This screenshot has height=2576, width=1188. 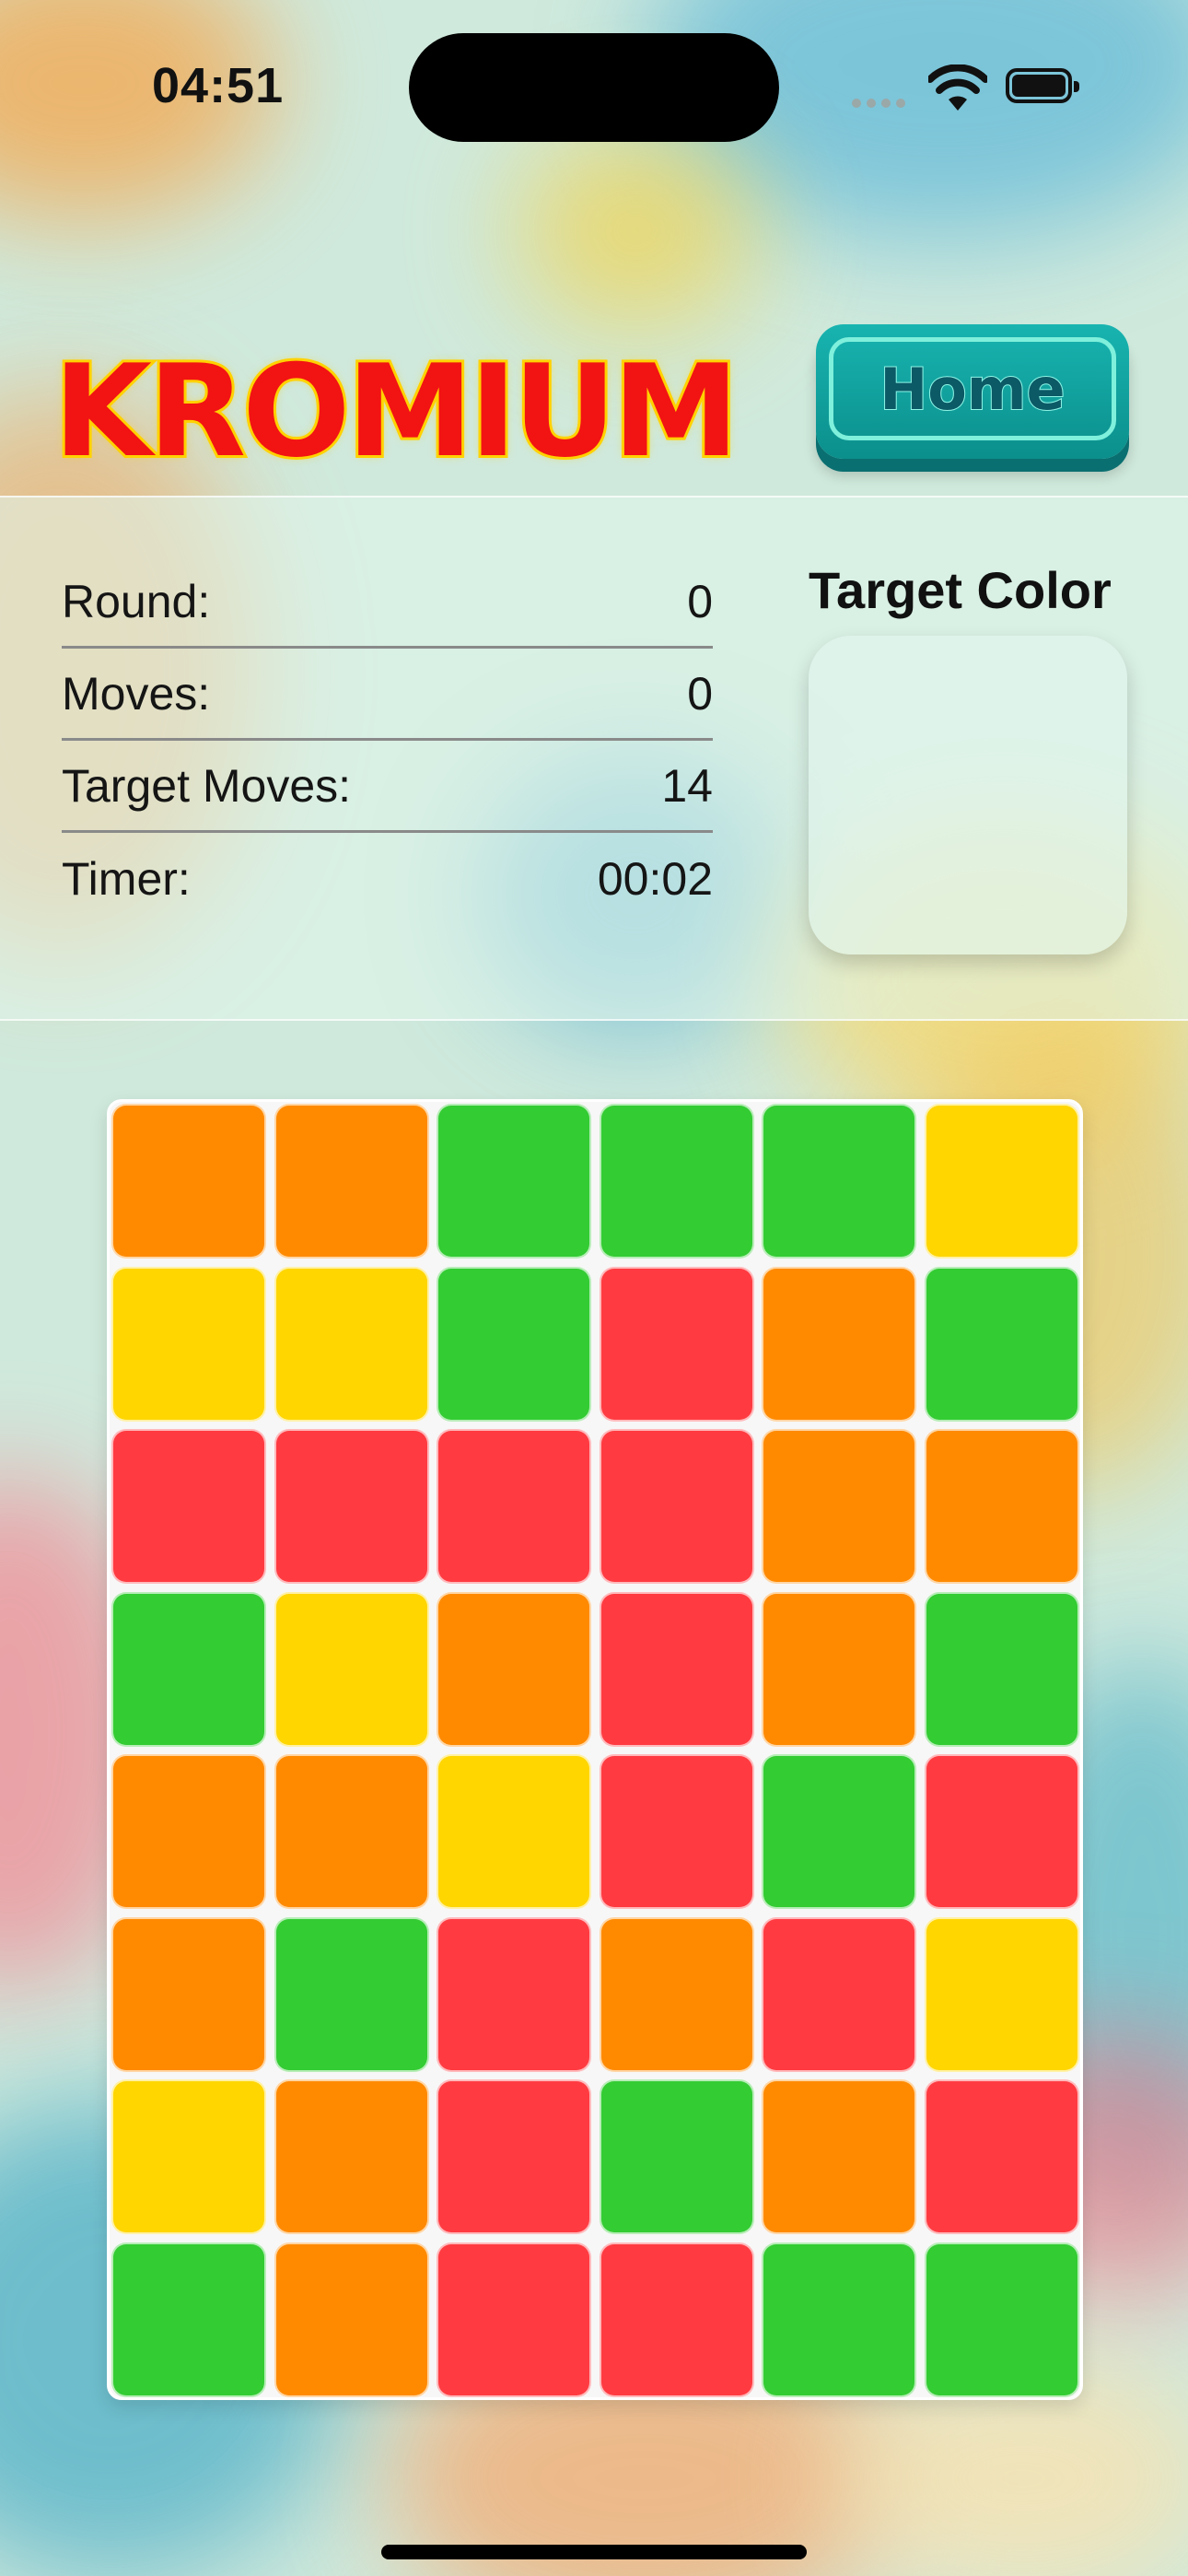 I want to click on stat-value: 14, so click(x=687, y=785).